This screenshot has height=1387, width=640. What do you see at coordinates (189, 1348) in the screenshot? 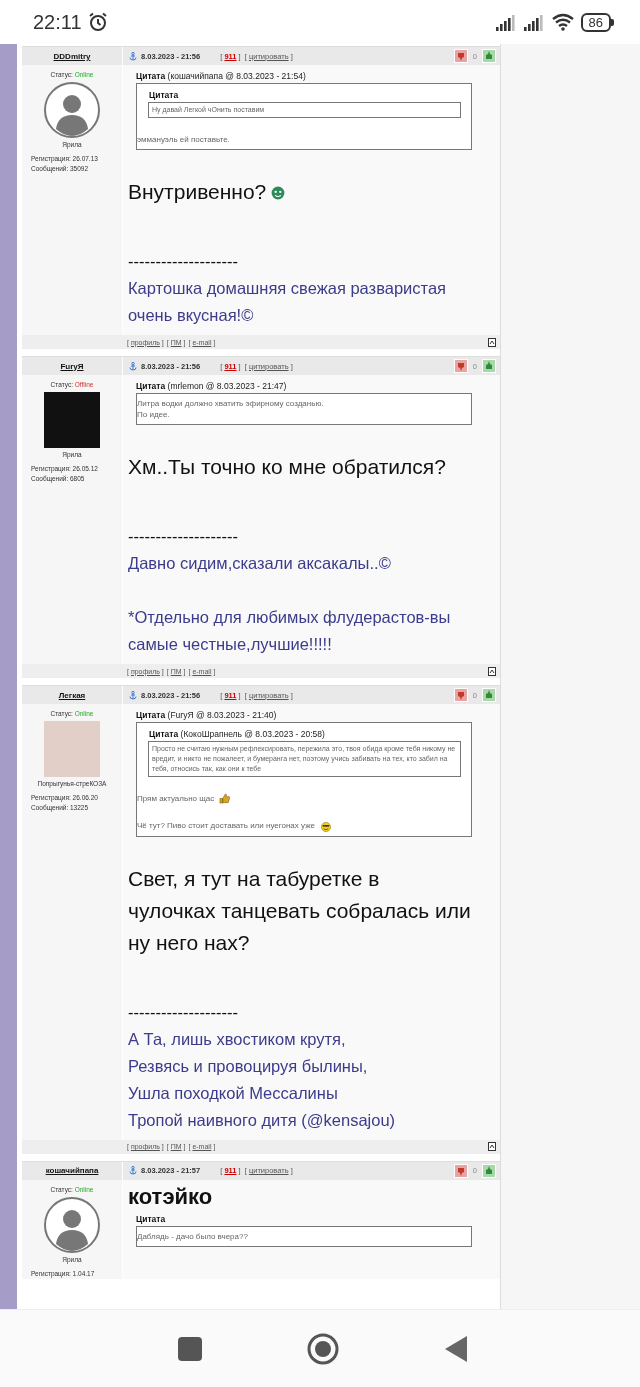
I see `recent-apps-button` at bounding box center [189, 1348].